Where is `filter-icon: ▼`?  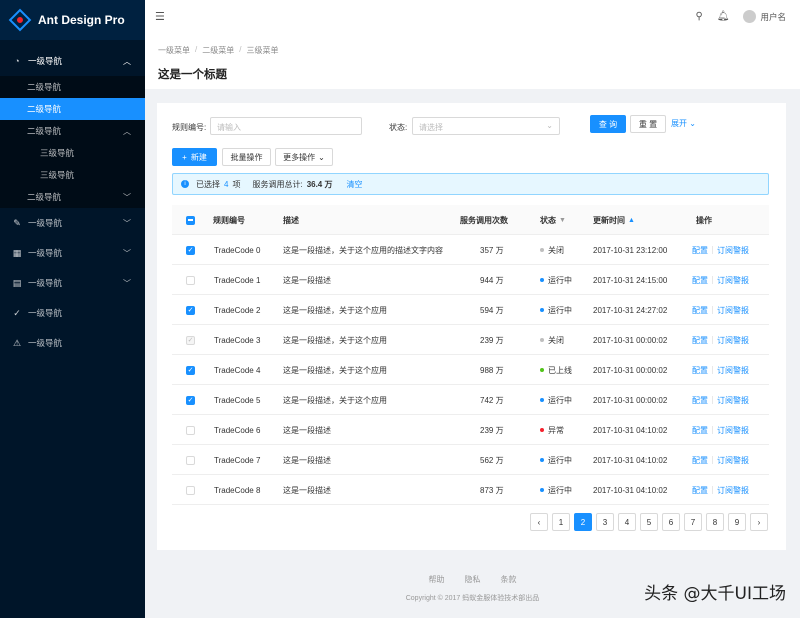 filter-icon: ▼ is located at coordinates (562, 220).